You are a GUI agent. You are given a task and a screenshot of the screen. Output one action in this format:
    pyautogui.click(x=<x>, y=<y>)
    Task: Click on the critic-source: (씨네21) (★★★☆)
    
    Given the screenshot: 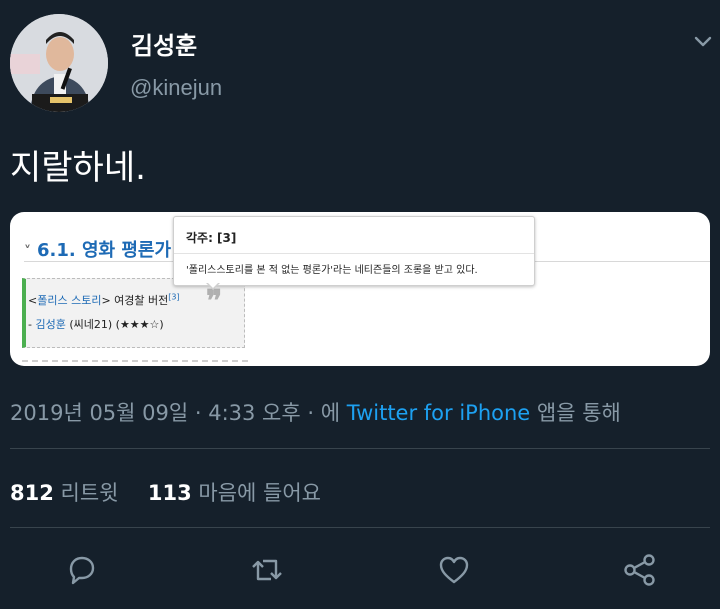 What is the action you would take?
    pyautogui.click(x=114, y=324)
    